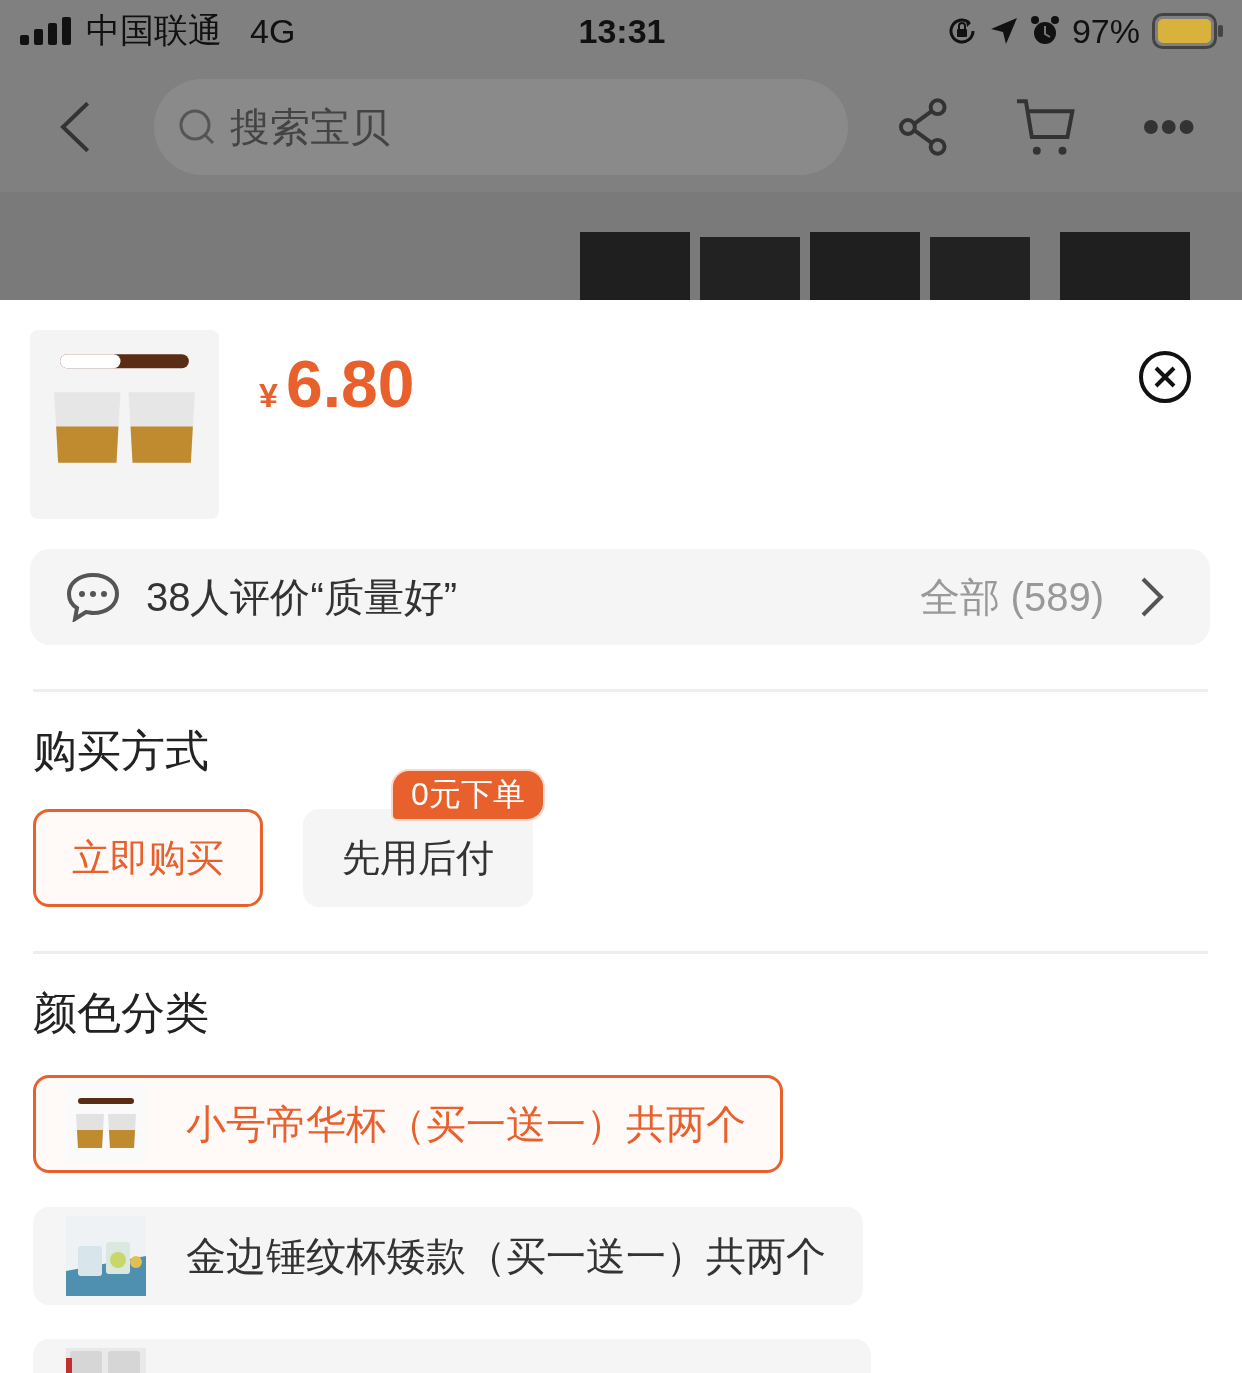 The height and width of the screenshot is (1373, 1242). I want to click on review-highlight: 38人评价“质量好”, so click(302, 597).